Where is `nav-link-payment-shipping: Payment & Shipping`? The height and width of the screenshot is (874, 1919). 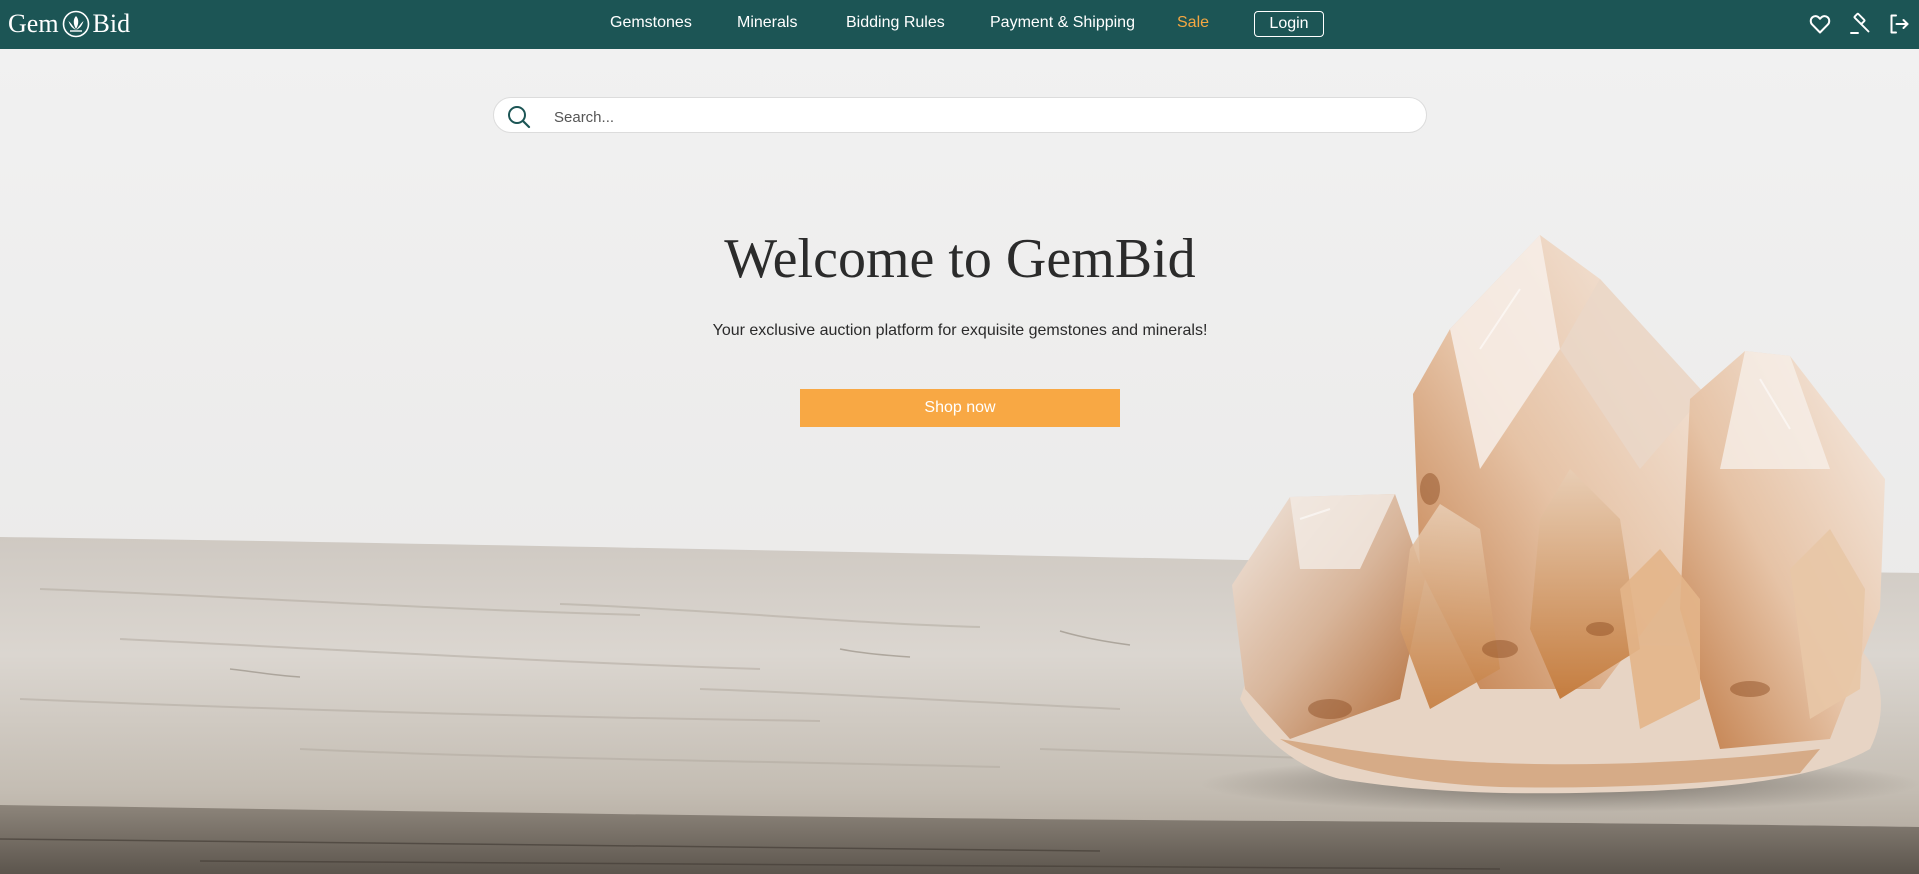
nav-link-payment-shipping: Payment & Shipping is located at coordinates (1062, 23).